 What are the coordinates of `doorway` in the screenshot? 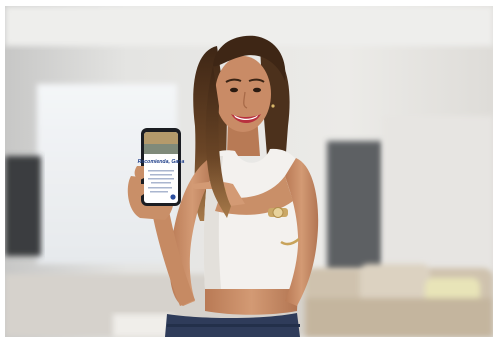 It's located at (354, 206).